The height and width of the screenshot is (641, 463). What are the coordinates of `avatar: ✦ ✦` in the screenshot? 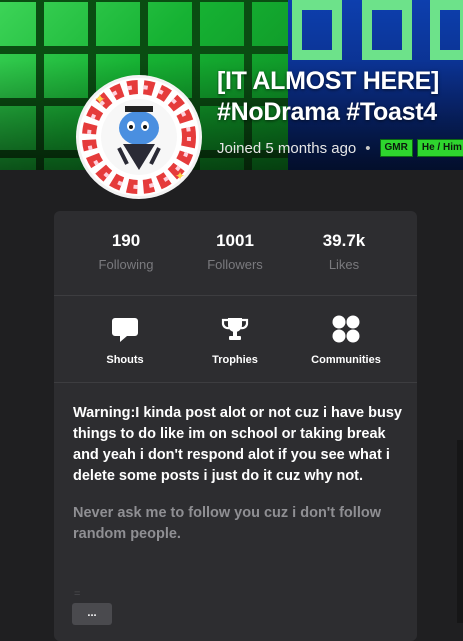 It's located at (139, 137).